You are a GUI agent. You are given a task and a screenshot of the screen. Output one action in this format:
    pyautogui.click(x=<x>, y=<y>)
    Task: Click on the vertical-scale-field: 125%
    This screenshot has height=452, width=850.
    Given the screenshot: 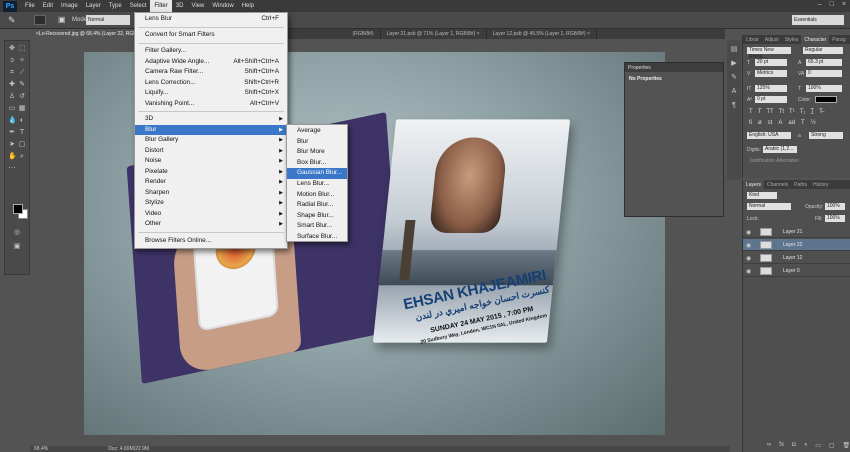 What is the action you would take?
    pyautogui.click(x=771, y=88)
    